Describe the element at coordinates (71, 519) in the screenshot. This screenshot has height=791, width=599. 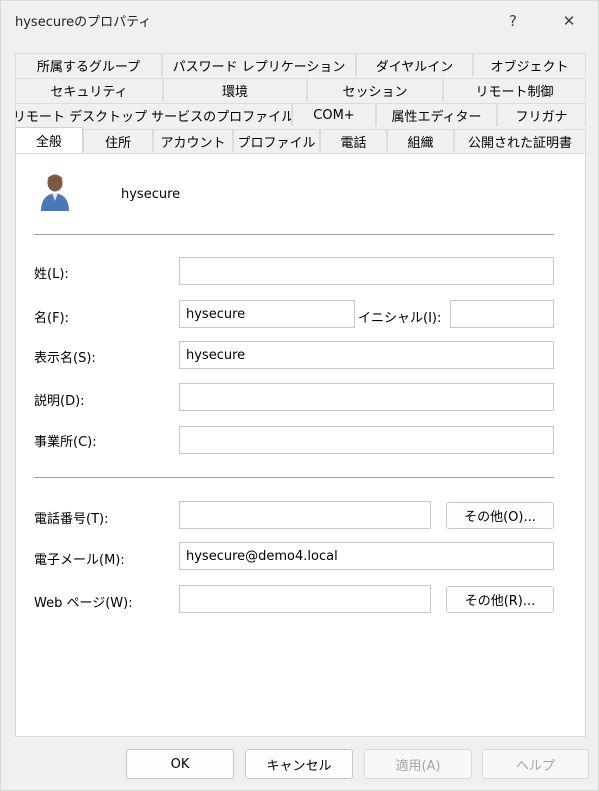
I see `phone-label: 電話番号(T):` at that location.